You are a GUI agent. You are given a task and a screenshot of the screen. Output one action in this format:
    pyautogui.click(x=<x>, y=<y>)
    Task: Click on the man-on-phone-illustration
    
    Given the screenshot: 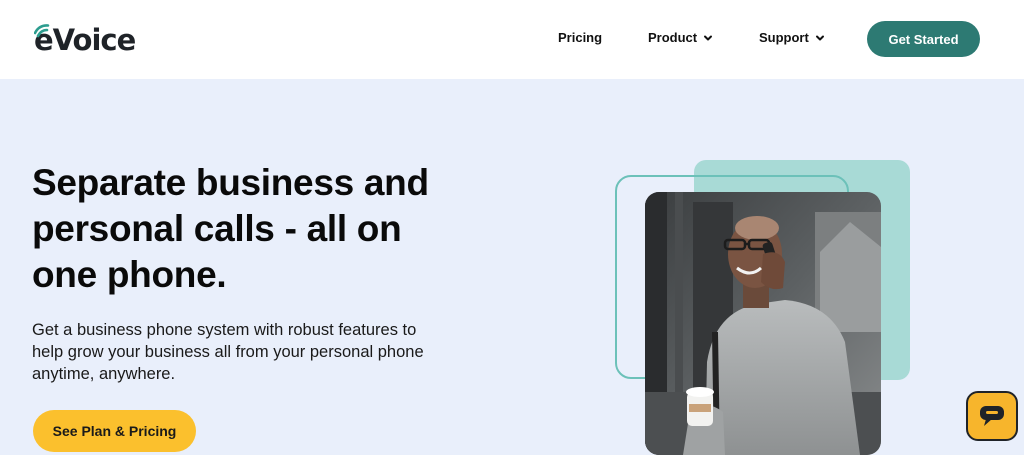 What is the action you would take?
    pyautogui.click(x=763, y=323)
    